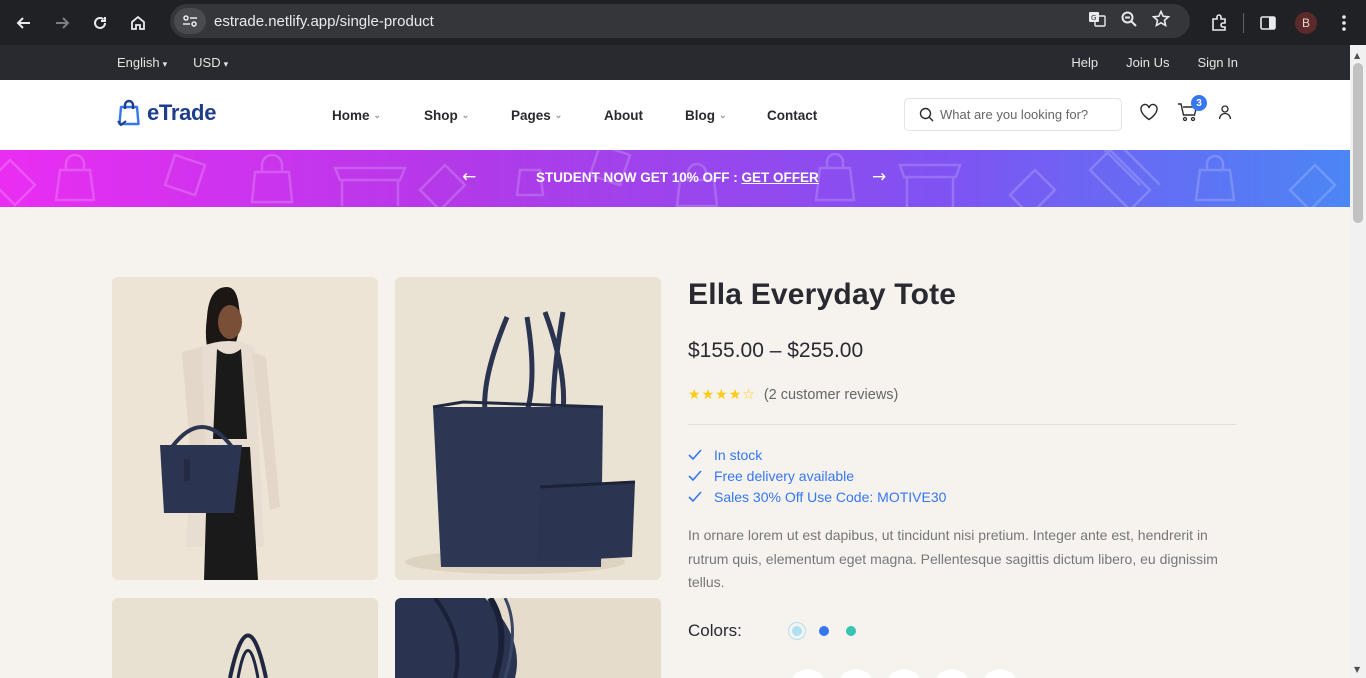 Image resolution: width=1366 pixels, height=678 pixels. I want to click on main-navigation: Home ⌄ Shop ⌄ Pages ⌄ About Blog ⌄ Contact, so click(574, 115).